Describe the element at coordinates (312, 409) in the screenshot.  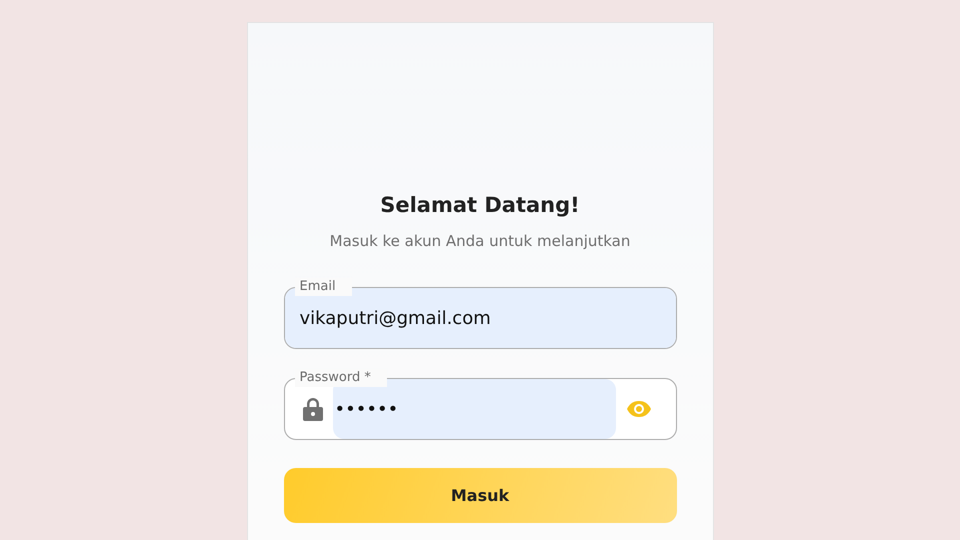
I see `lock-icon` at that location.